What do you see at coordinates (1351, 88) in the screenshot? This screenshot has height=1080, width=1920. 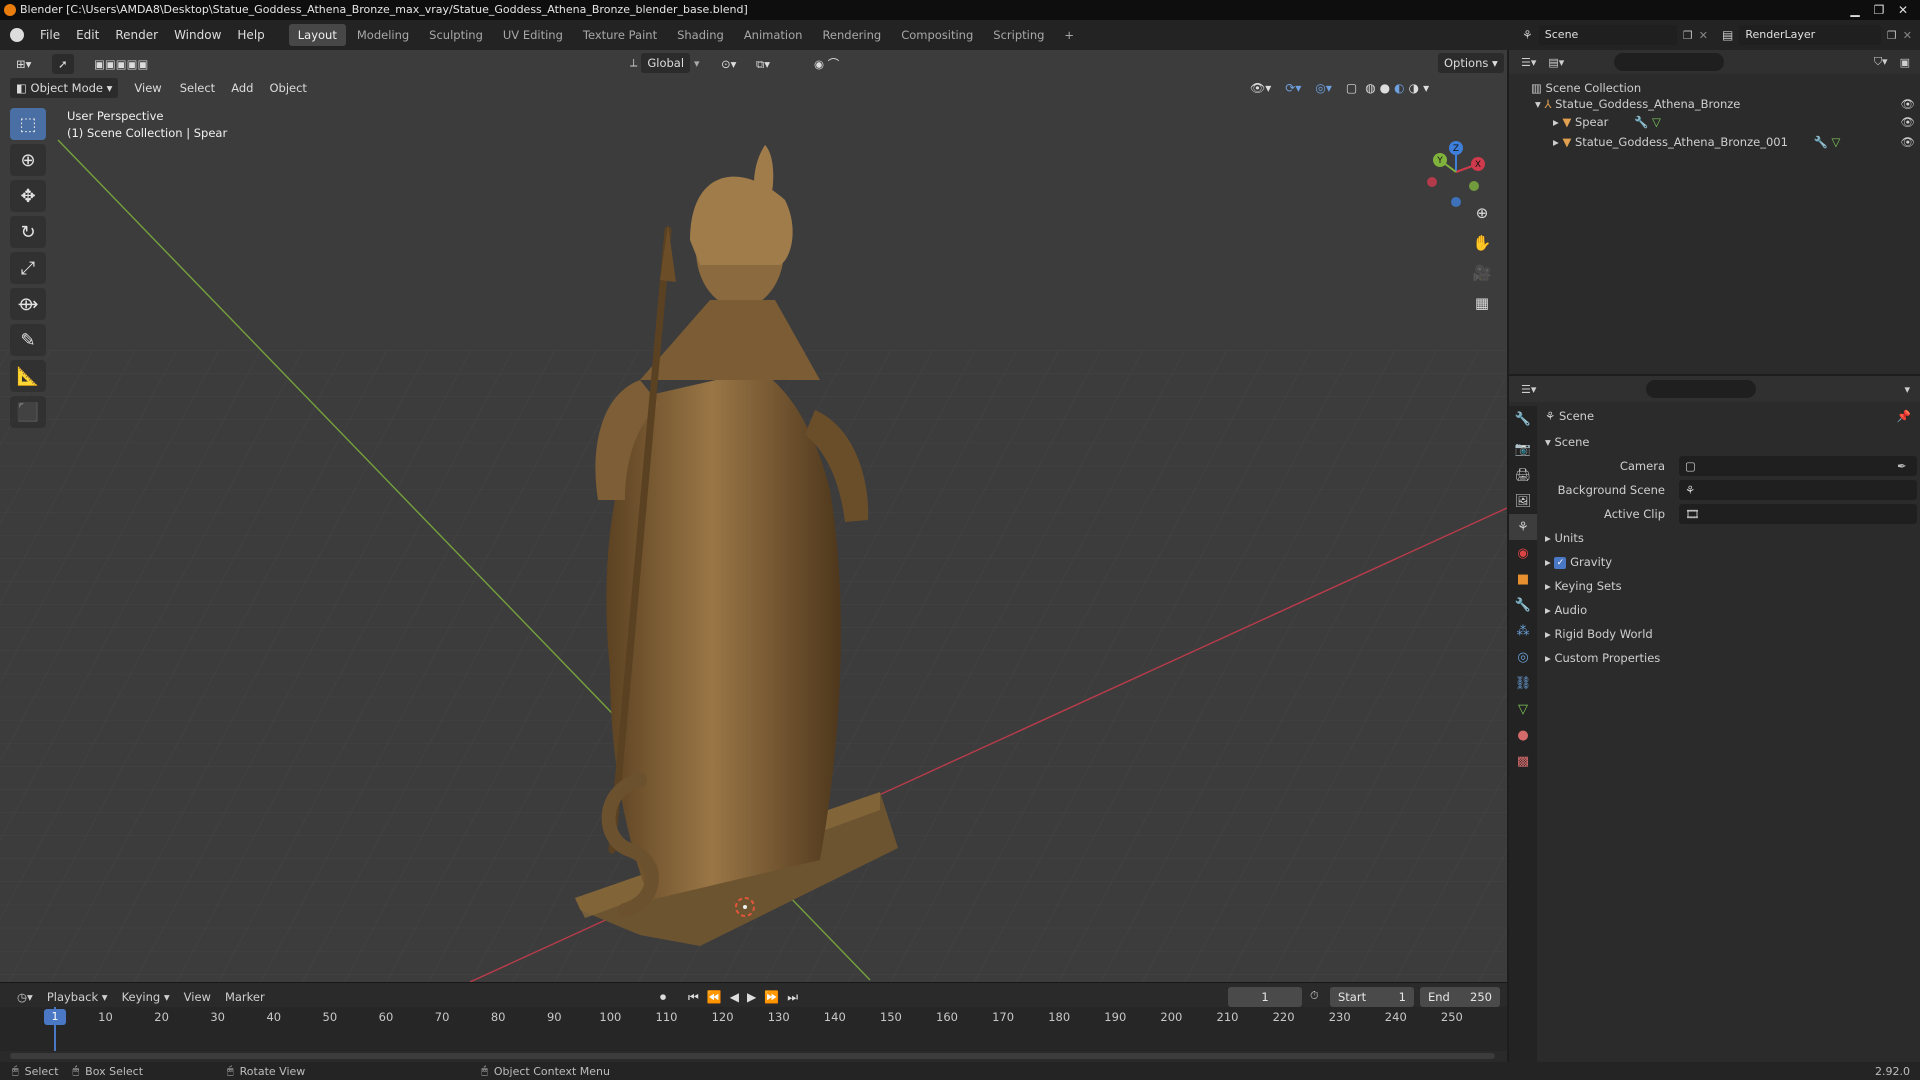 I see `xray-icon: ▢` at bounding box center [1351, 88].